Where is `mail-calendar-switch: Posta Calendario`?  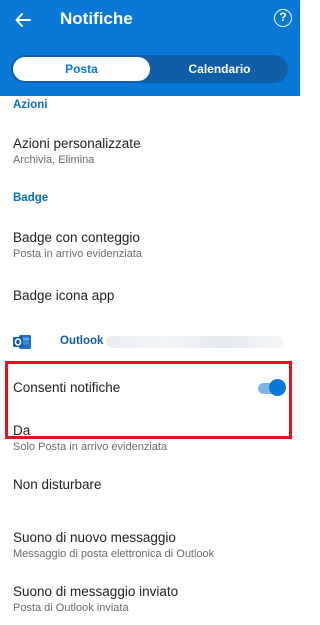
mail-calendar-switch: Posta Calendario is located at coordinates (149, 69).